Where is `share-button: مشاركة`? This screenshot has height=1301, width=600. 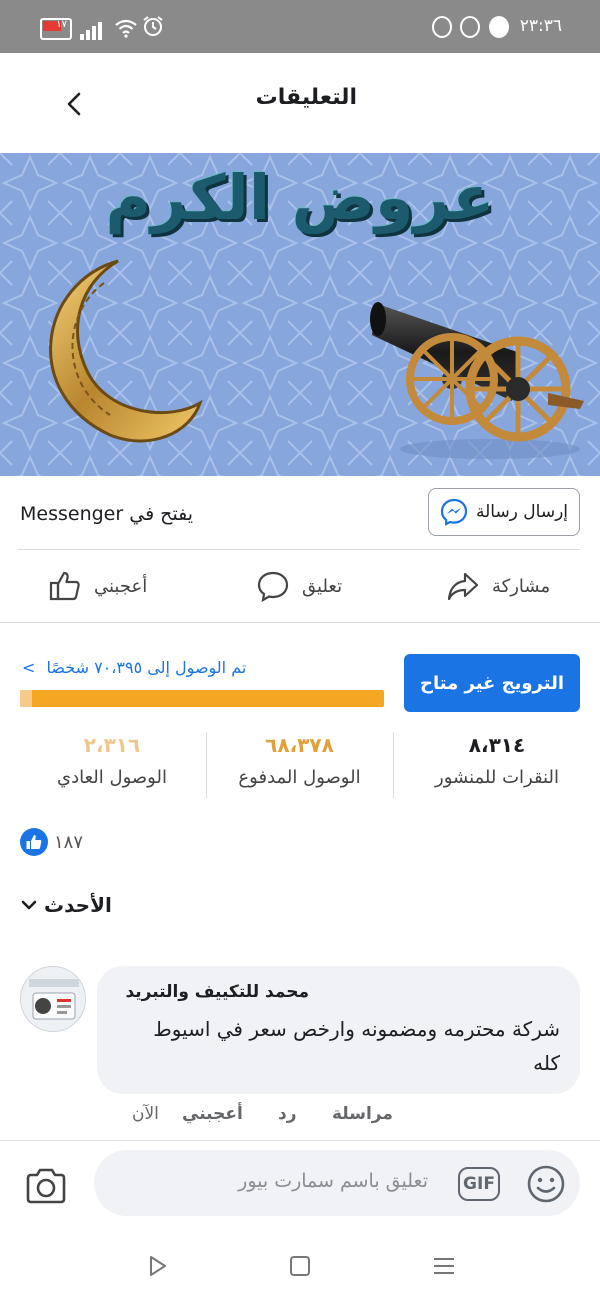 share-button: مشاركة is located at coordinates (498, 586).